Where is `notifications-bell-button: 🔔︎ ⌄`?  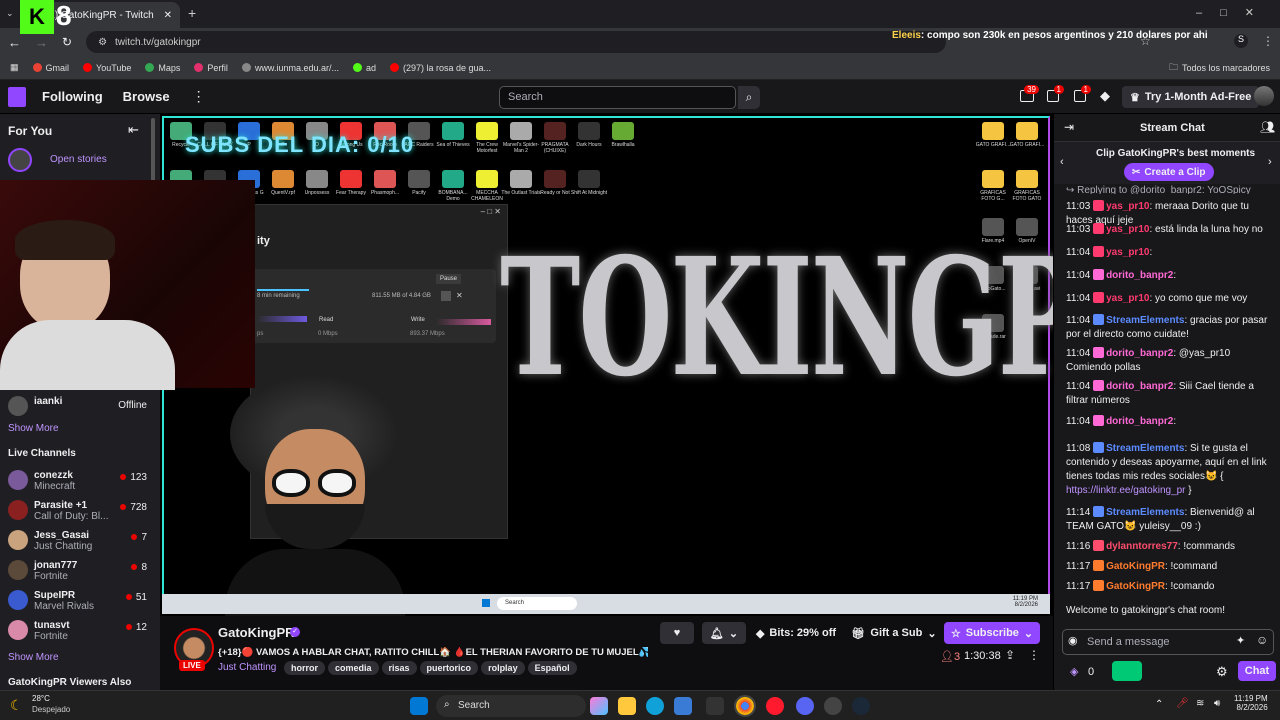 notifications-bell-button: 🔔︎ ⌄ is located at coordinates (724, 633).